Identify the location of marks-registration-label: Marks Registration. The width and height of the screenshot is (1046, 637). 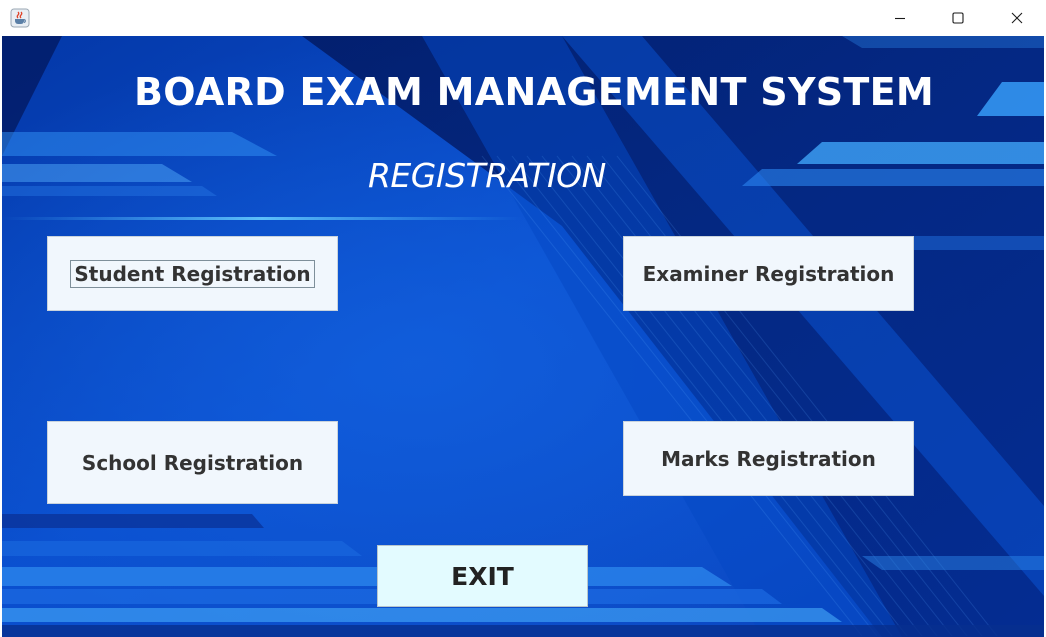
(768, 458).